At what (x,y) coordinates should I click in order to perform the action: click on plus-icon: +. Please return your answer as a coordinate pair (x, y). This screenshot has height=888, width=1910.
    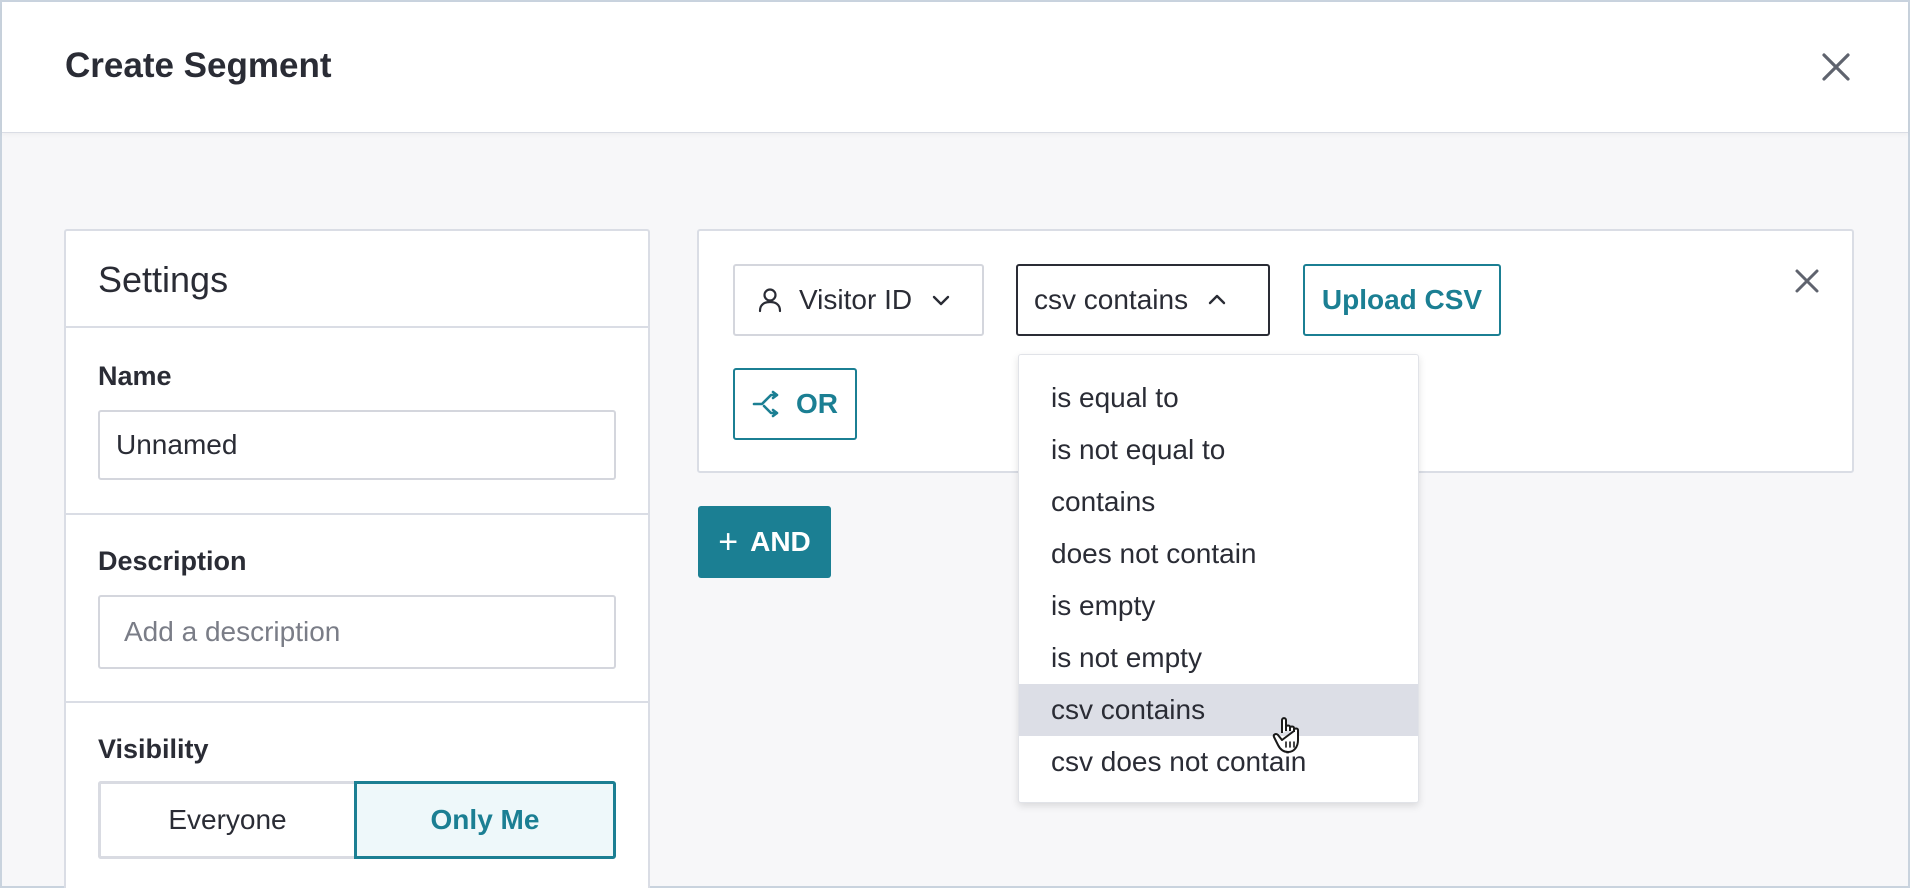
    Looking at the image, I should click on (728, 541).